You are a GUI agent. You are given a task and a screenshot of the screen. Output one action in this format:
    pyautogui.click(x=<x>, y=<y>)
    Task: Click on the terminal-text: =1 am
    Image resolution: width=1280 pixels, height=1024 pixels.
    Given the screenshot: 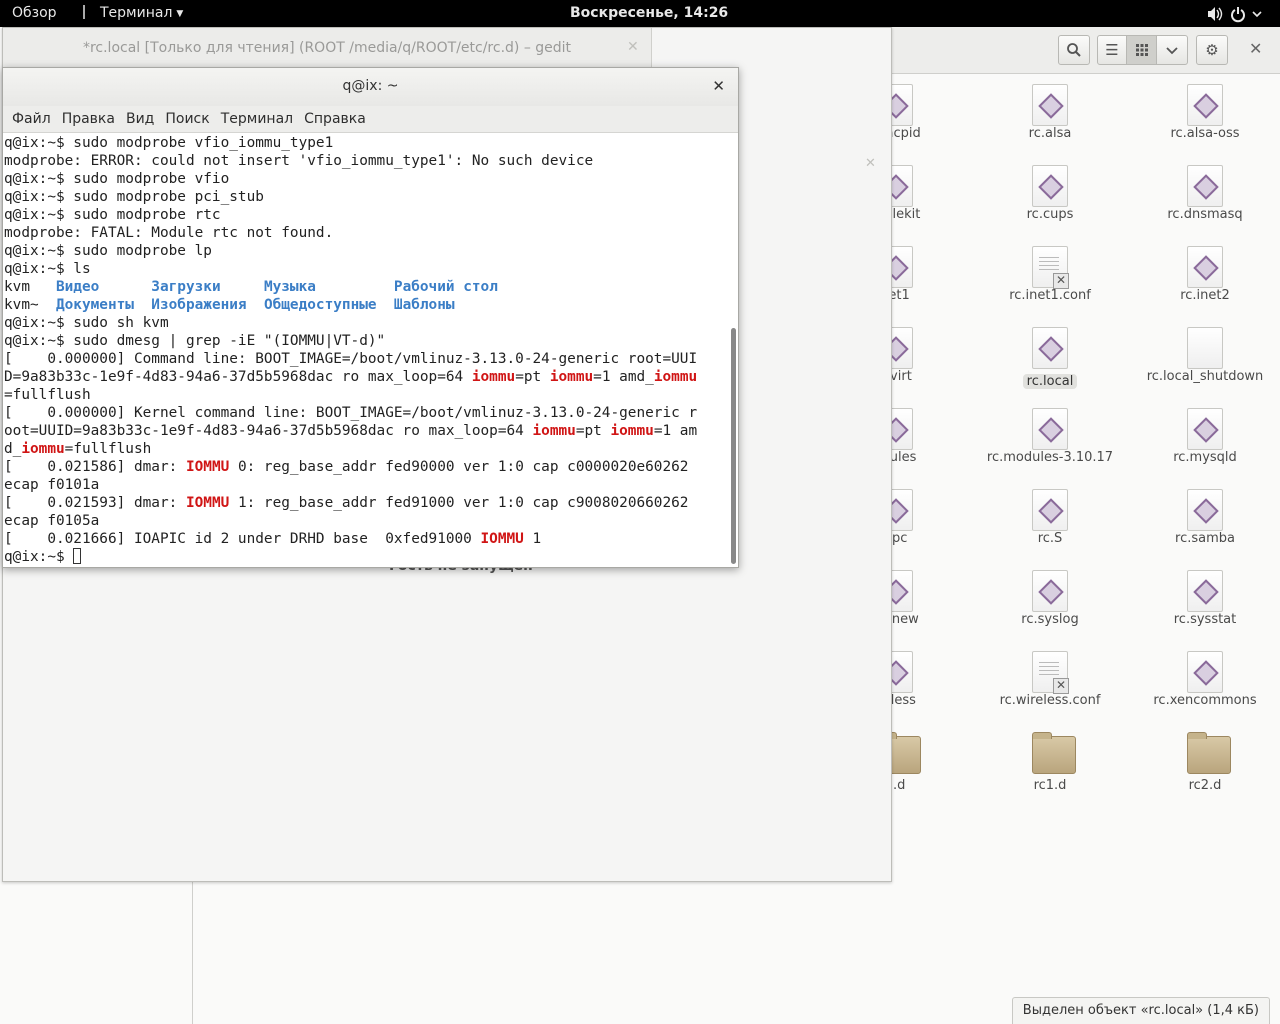 What is the action you would take?
    pyautogui.click(x=675, y=431)
    